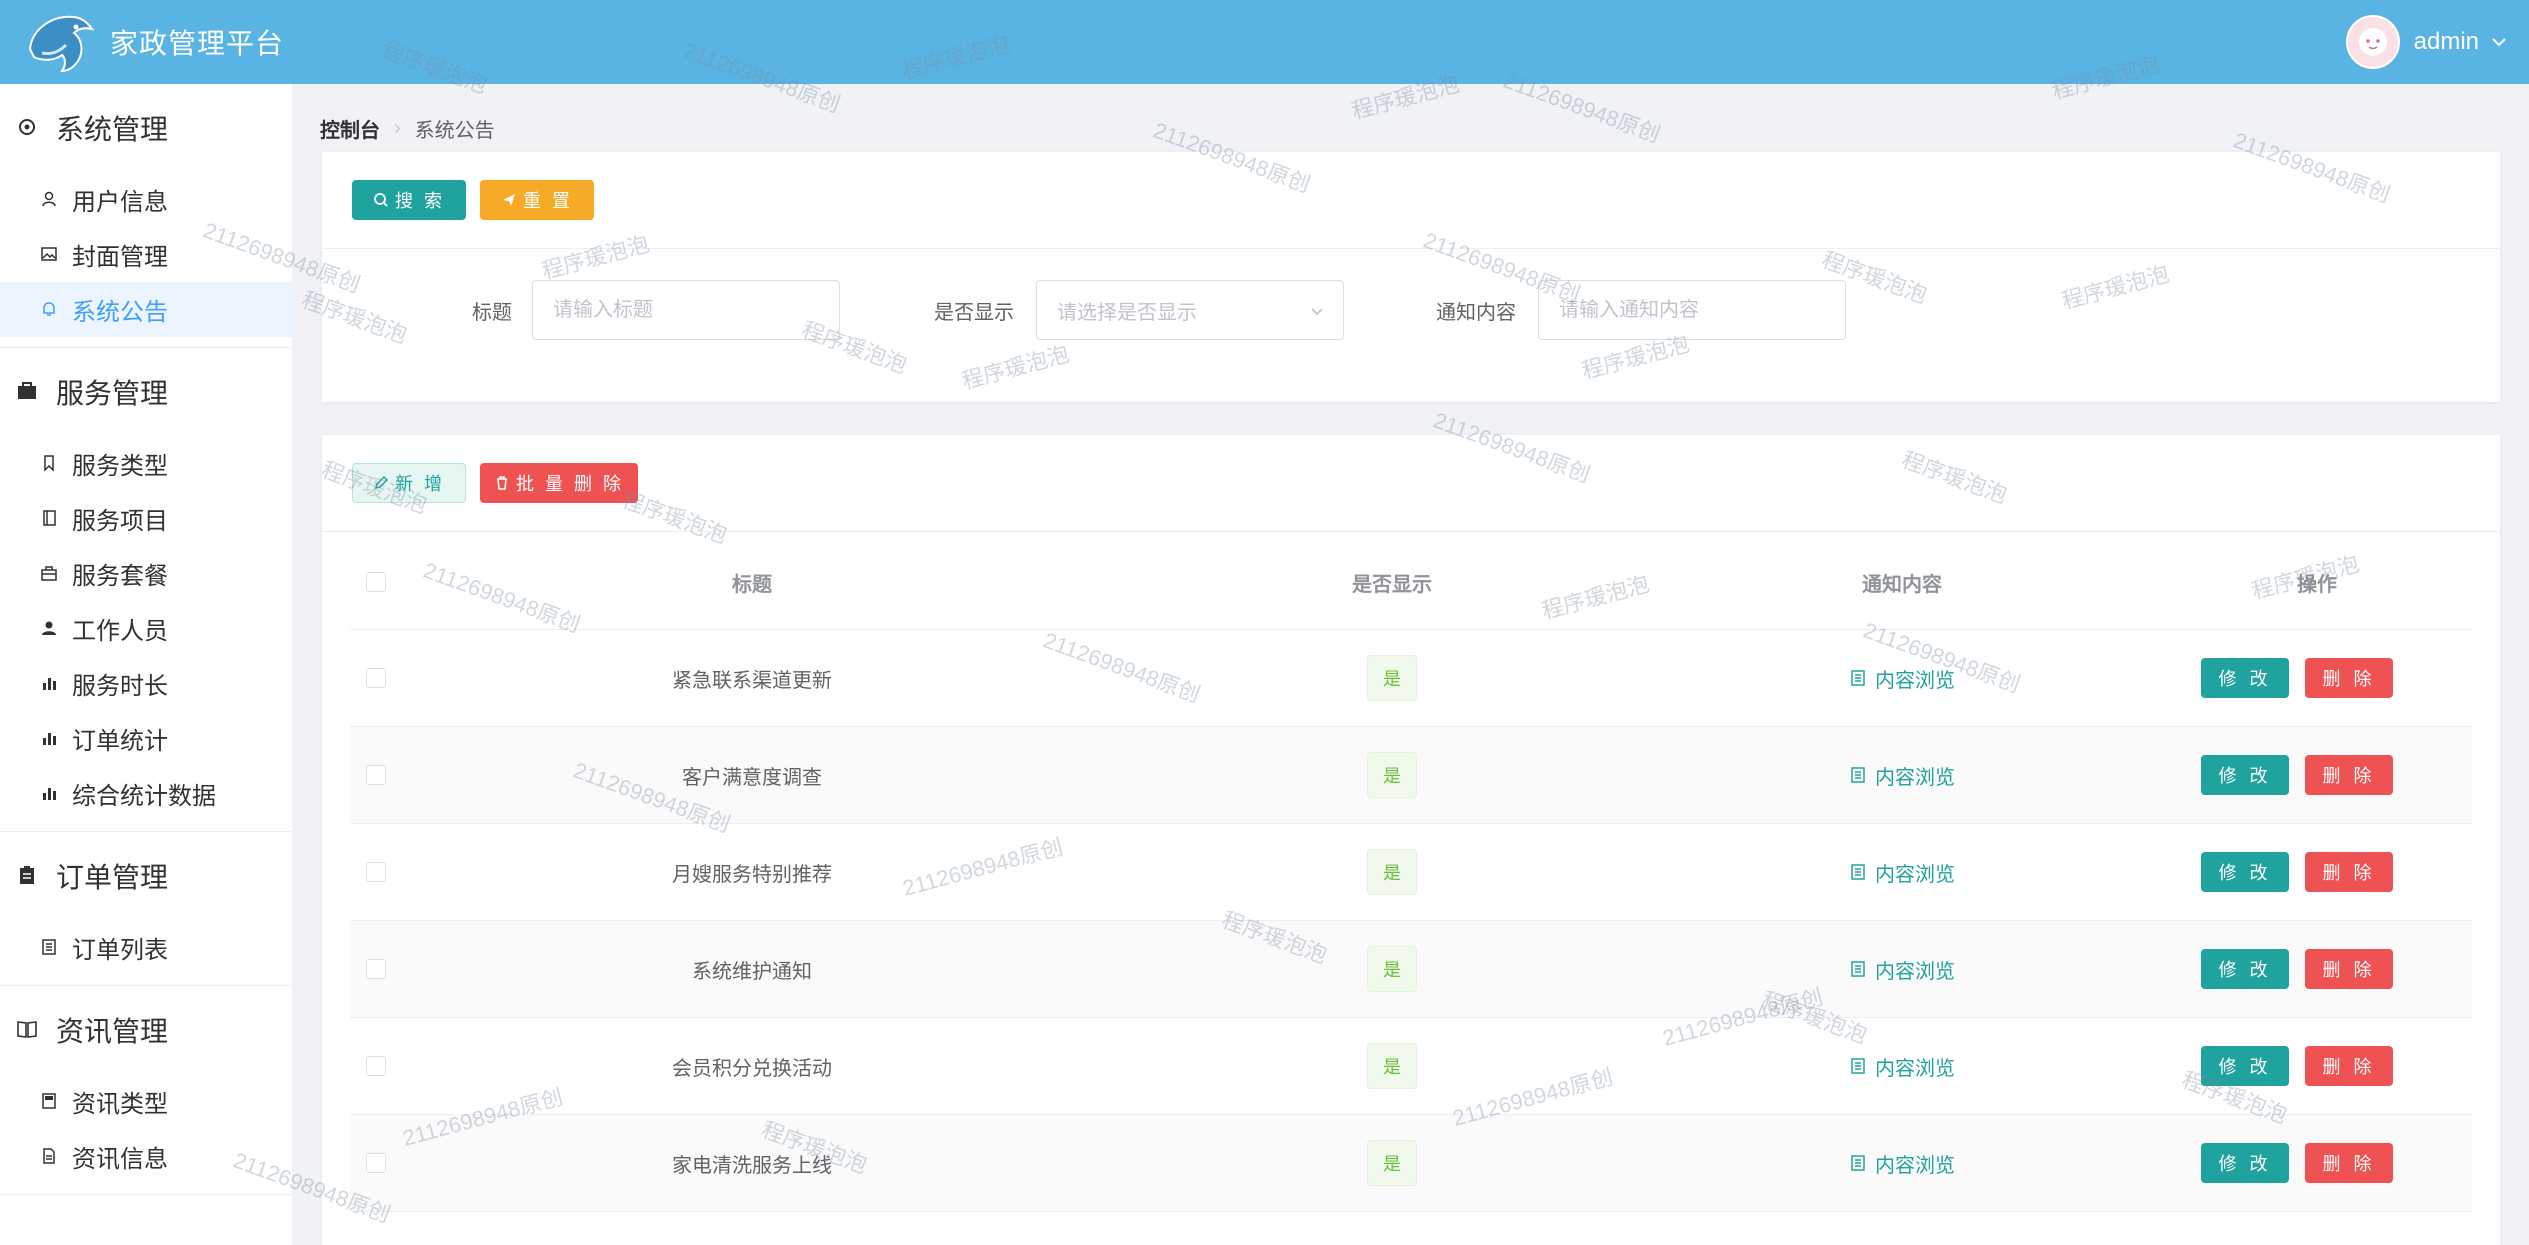 The height and width of the screenshot is (1245, 2529). What do you see at coordinates (146, 1030) in the screenshot?
I see `sidebar-group-title: 资讯管理` at bounding box center [146, 1030].